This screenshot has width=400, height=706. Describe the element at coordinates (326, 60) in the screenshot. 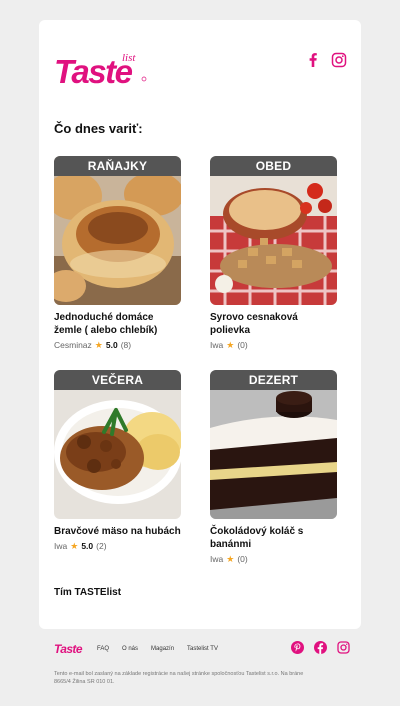

I see `header-social` at that location.